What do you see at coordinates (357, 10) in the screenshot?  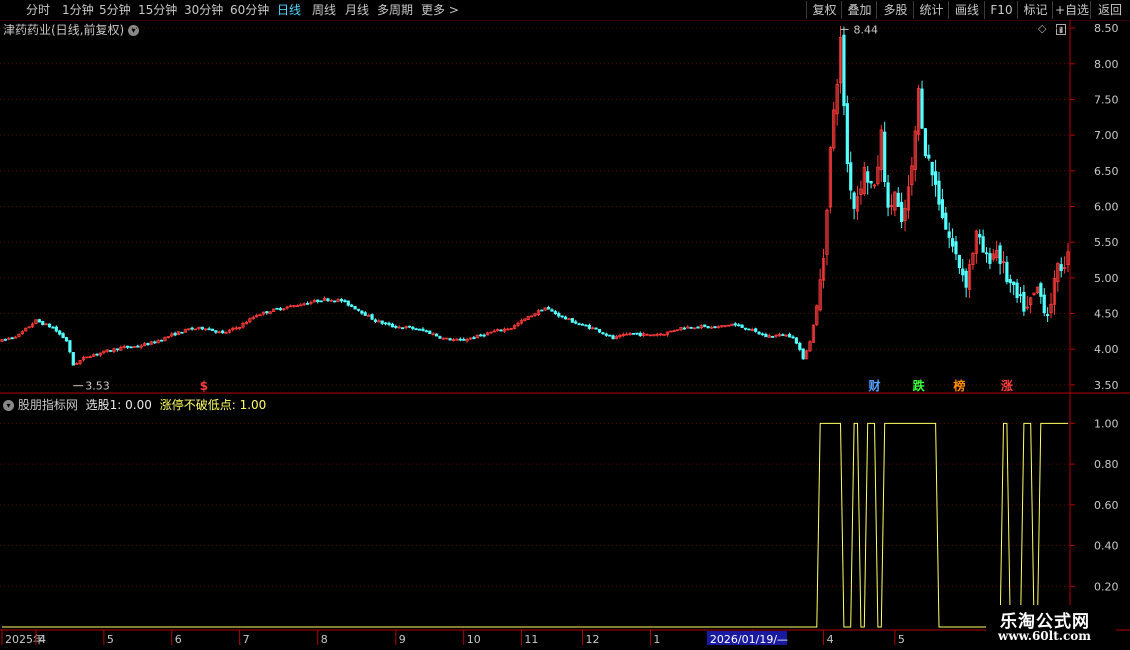 I see `tab-timeframe-8: 月线` at bounding box center [357, 10].